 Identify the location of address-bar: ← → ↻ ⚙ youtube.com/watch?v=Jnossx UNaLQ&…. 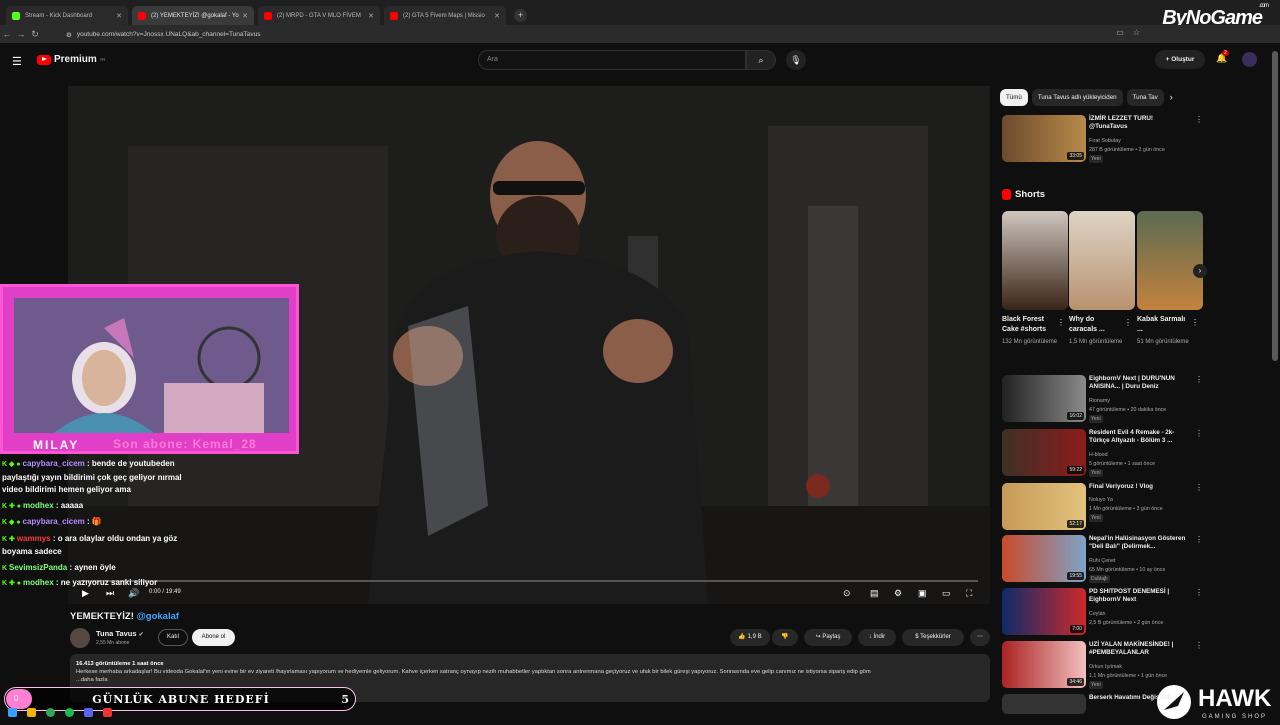
(640, 34).